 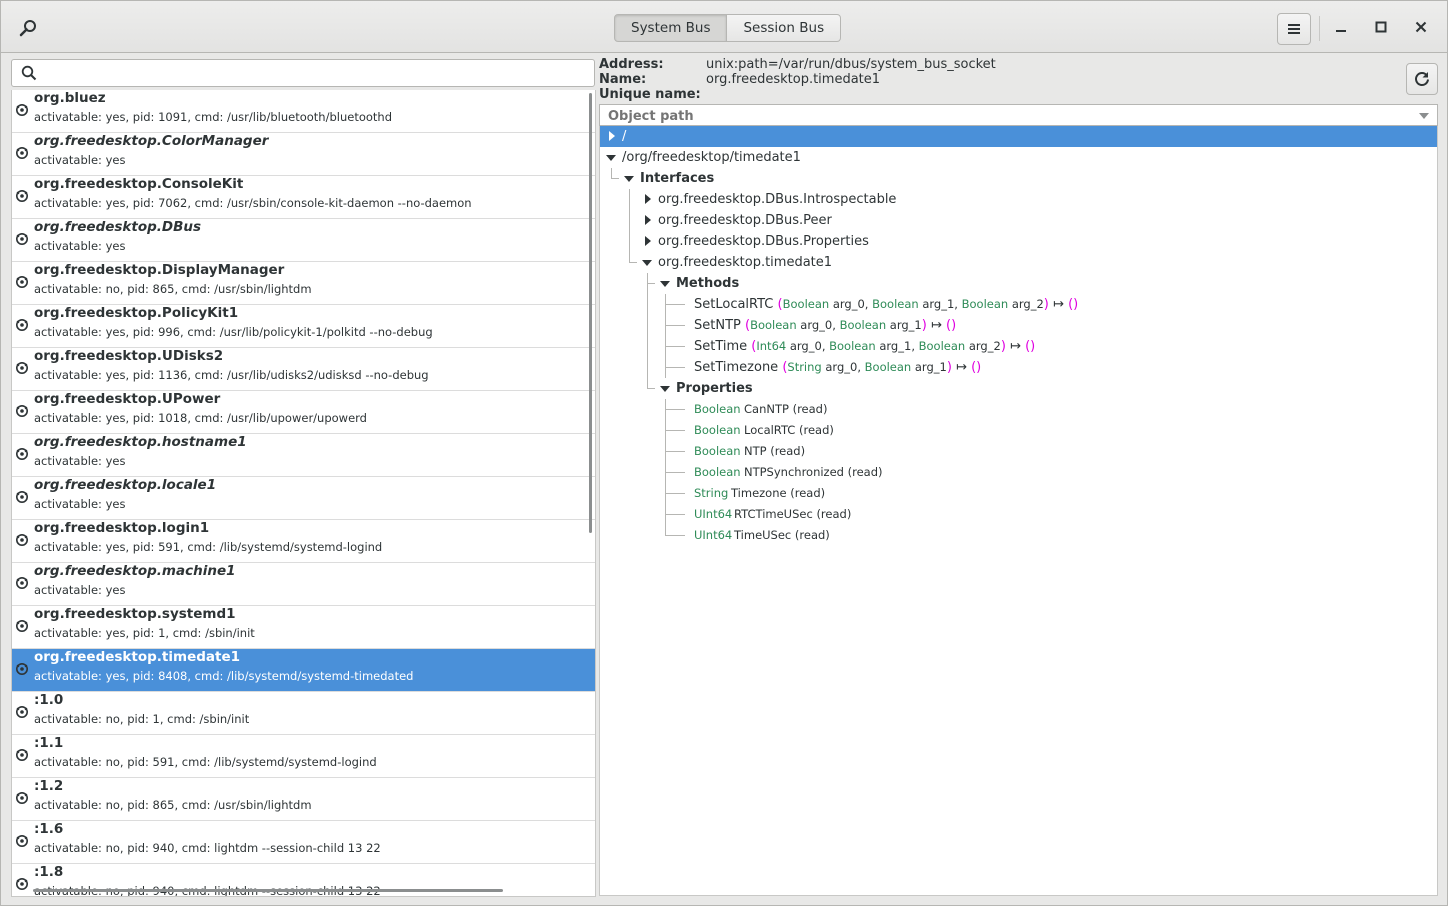 I want to click on property-type: UInt64, so click(x=713, y=514).